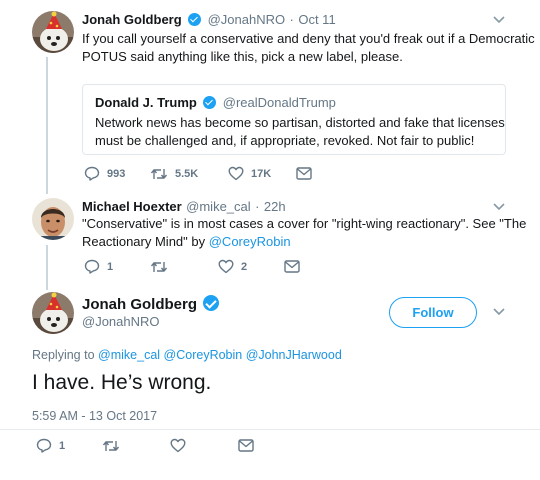 The width and height of the screenshot is (540, 480). What do you see at coordinates (94, 416) in the screenshot?
I see `tweet-timestamp: 5:59 AM - 13 Oct 2017` at bounding box center [94, 416].